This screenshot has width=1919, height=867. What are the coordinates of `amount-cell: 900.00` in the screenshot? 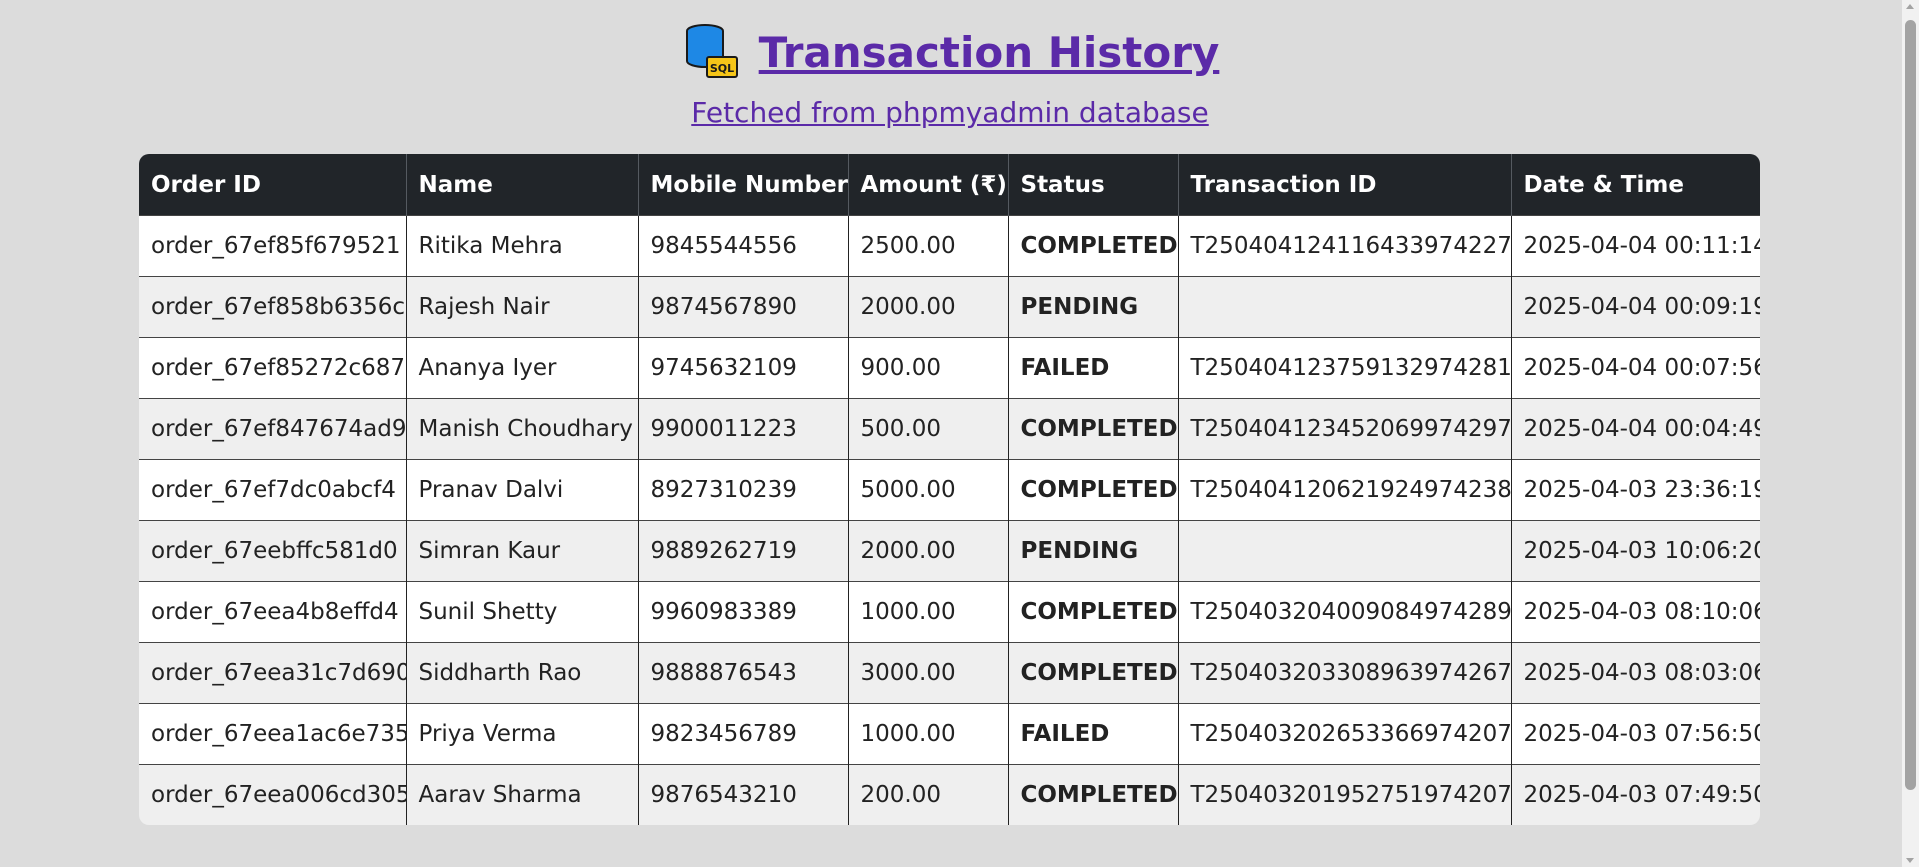 It's located at (928, 368).